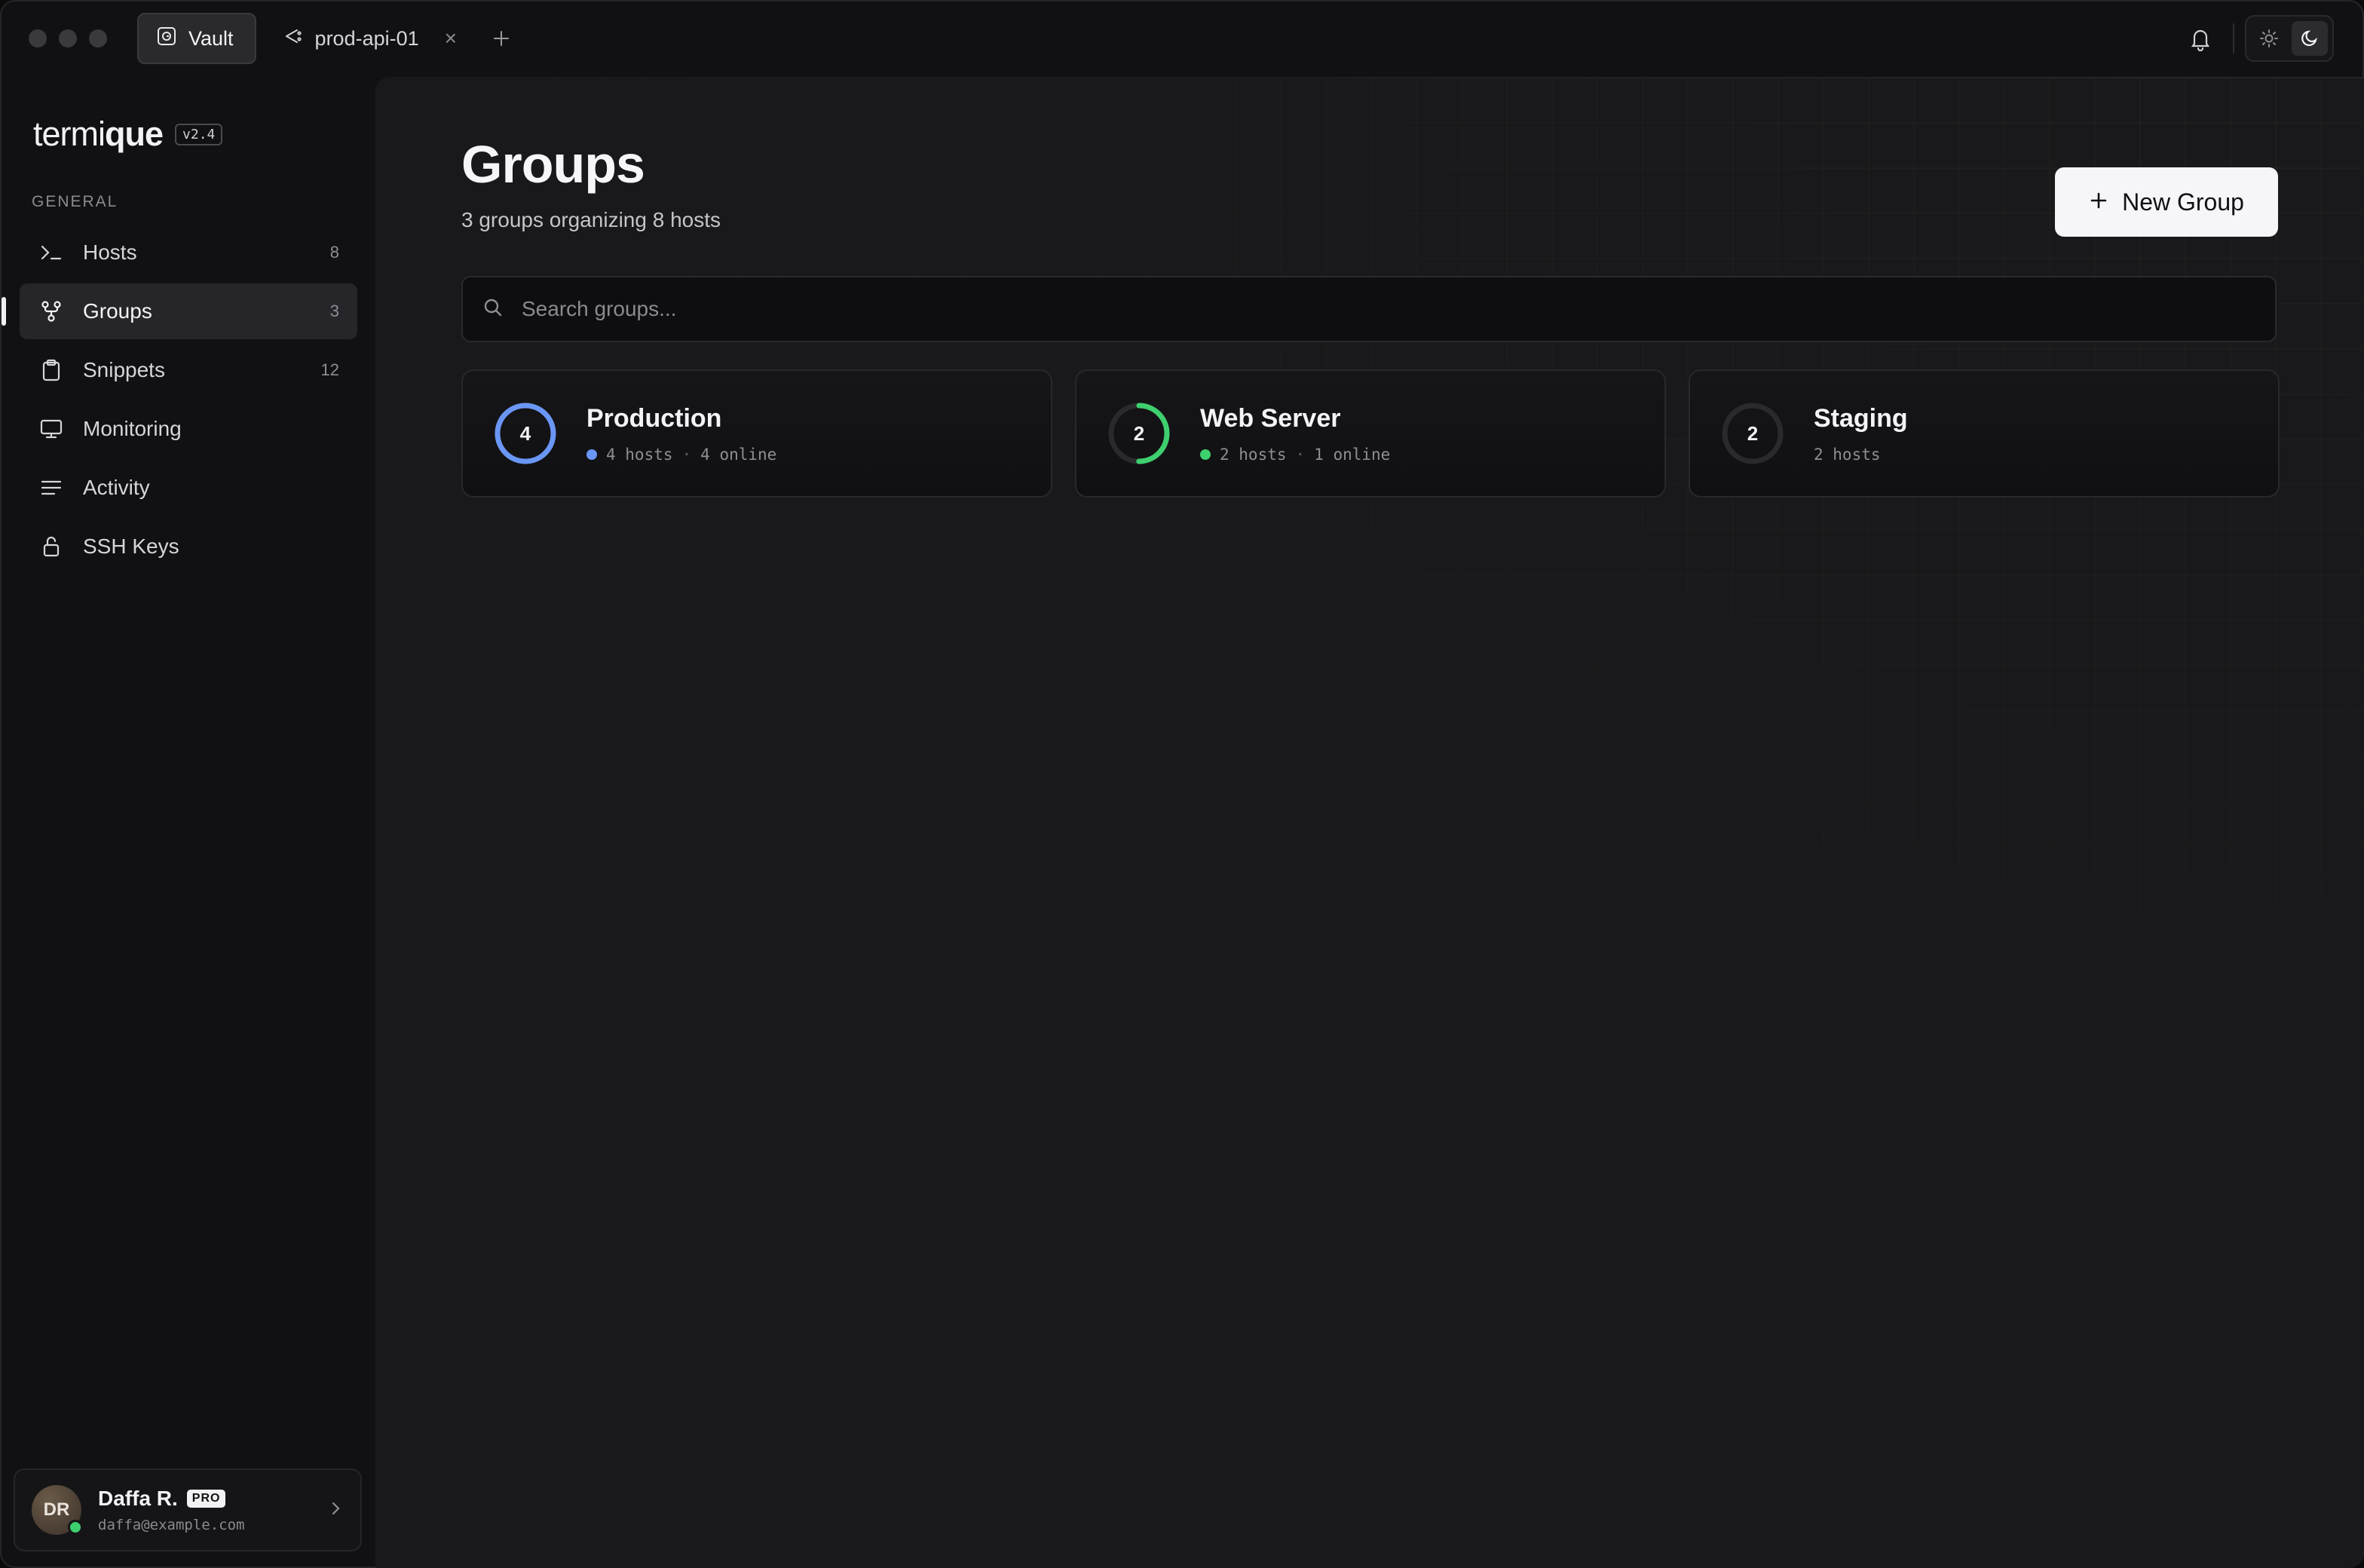 This screenshot has width=2364, height=1568. What do you see at coordinates (188, 546) in the screenshot?
I see `sidebar-item-ssh-keys: SSH Keys` at bounding box center [188, 546].